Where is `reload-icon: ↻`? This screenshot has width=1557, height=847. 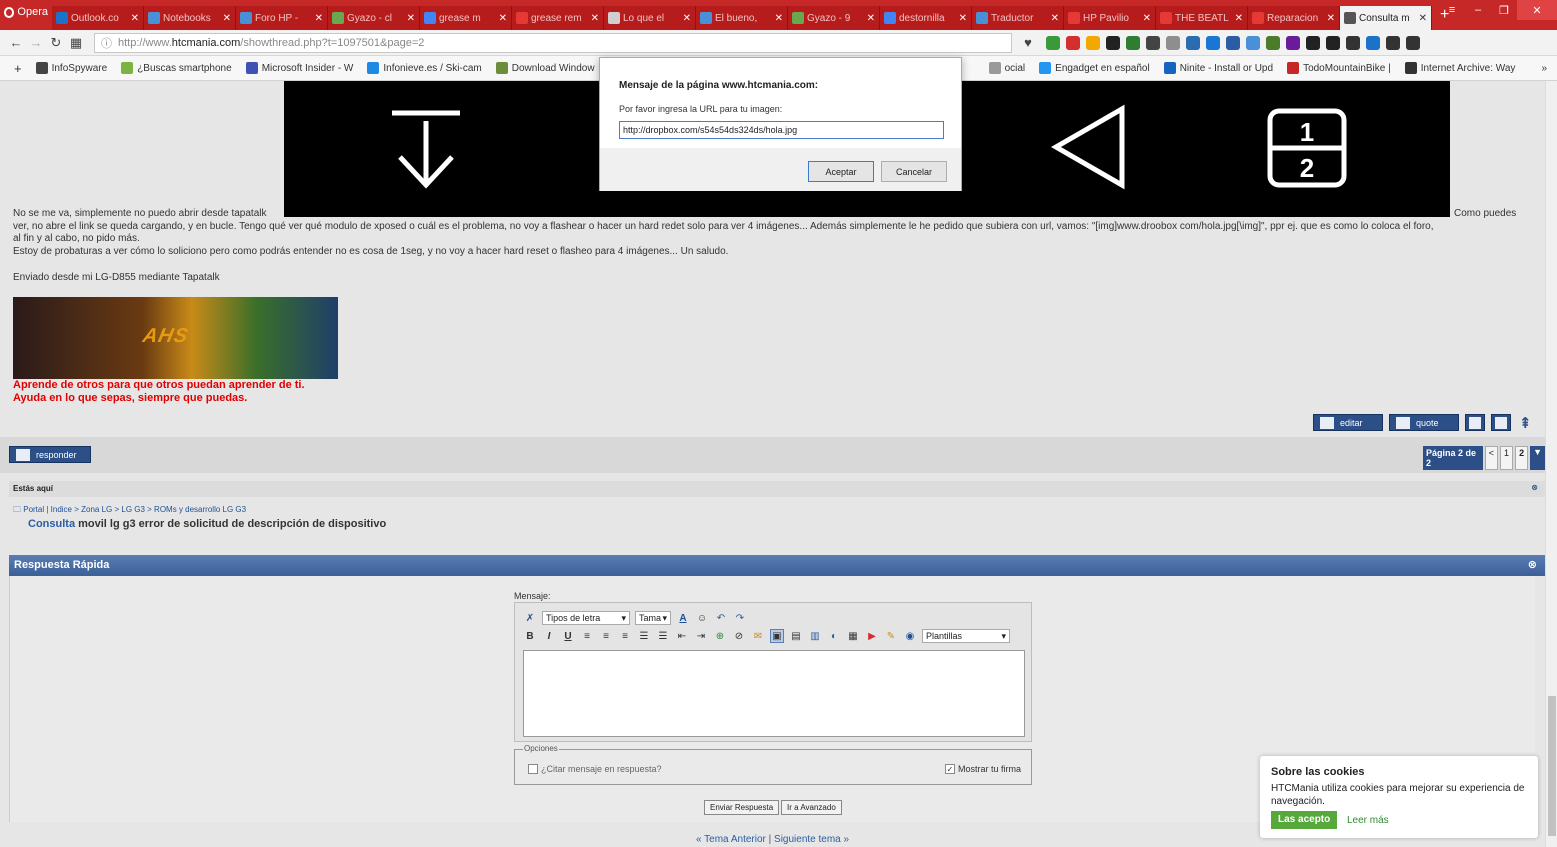 reload-icon: ↻ is located at coordinates (56, 43).